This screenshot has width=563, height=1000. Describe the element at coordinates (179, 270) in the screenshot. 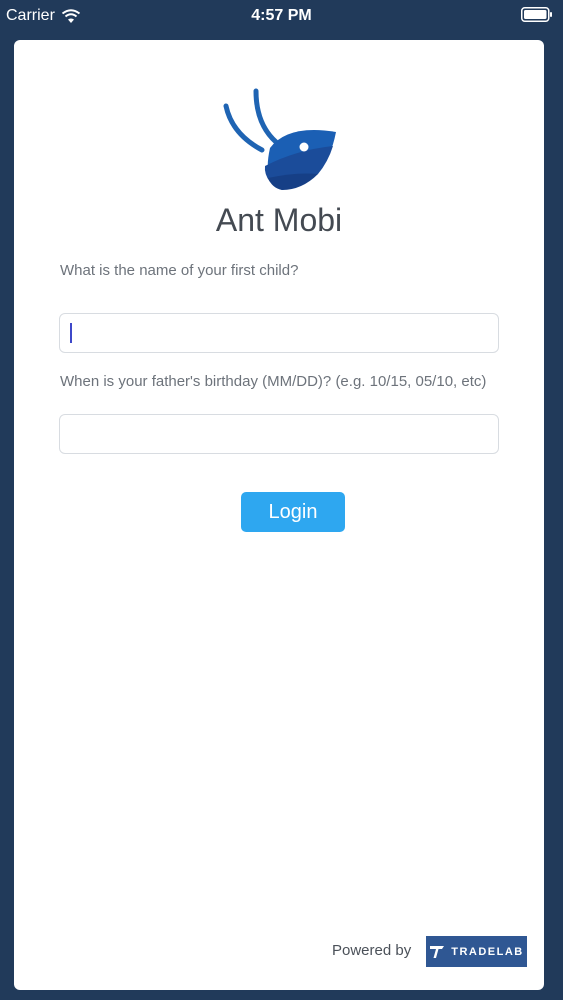

I see `security-question-1-label: What is the name of your first child?` at that location.